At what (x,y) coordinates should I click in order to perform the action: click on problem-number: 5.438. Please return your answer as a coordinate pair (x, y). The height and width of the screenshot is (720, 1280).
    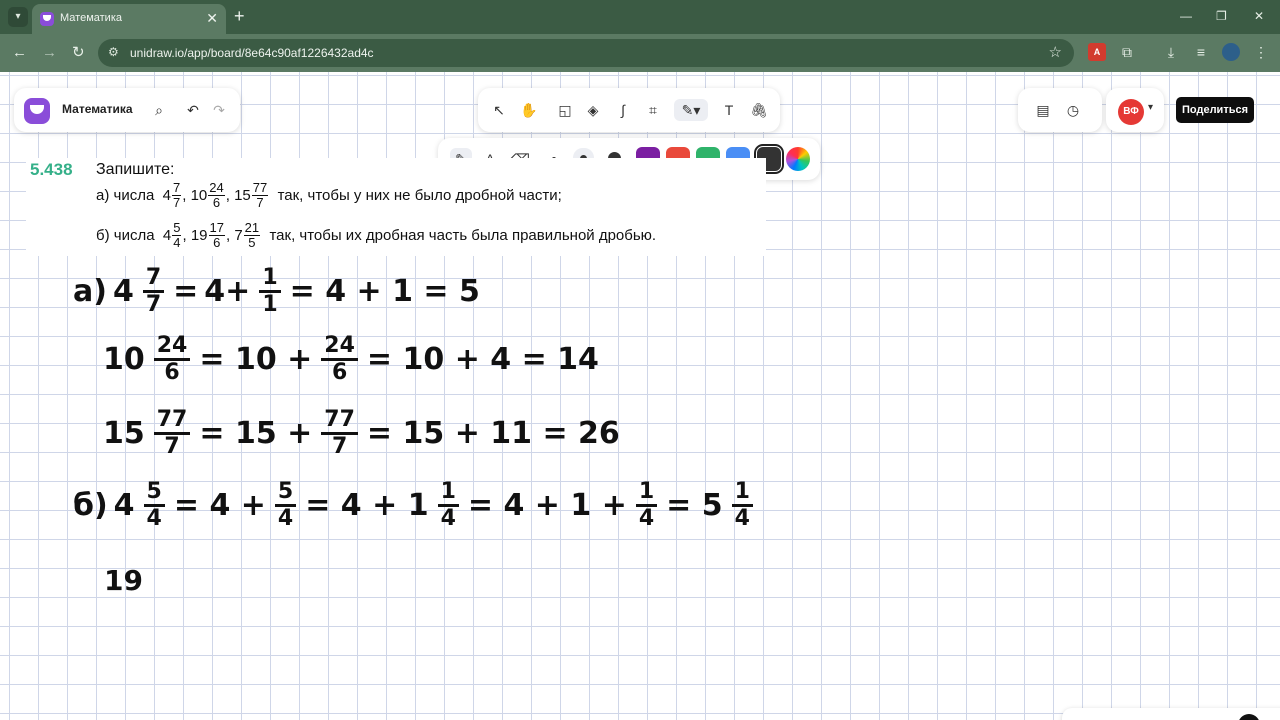
    Looking at the image, I should click on (51, 169).